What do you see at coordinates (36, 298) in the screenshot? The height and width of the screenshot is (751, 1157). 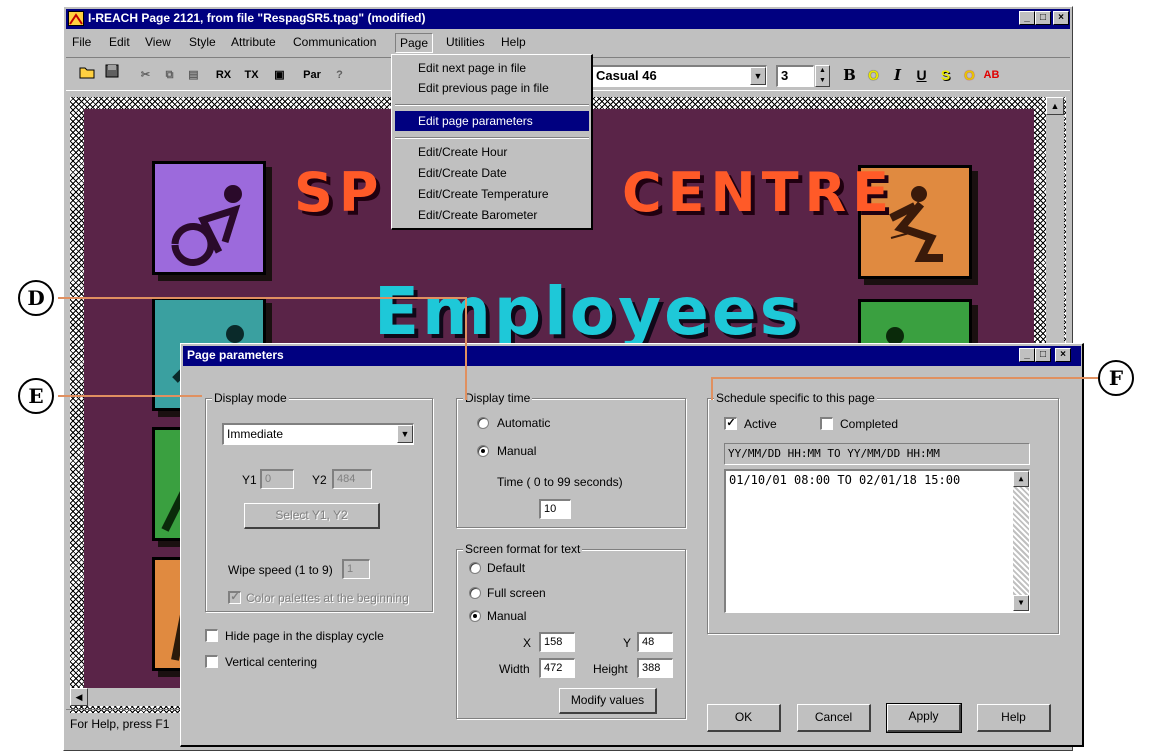 I see `callout-d: D` at bounding box center [36, 298].